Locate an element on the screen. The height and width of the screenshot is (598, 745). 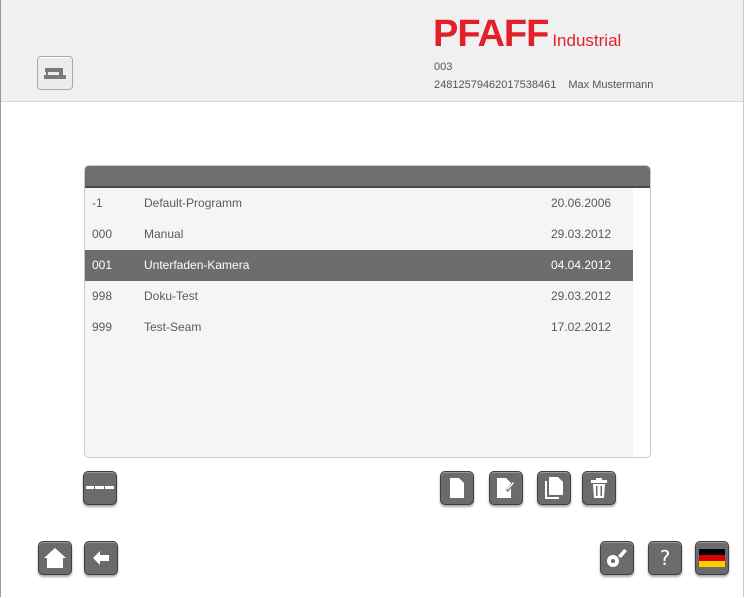
back-button is located at coordinates (101, 558).